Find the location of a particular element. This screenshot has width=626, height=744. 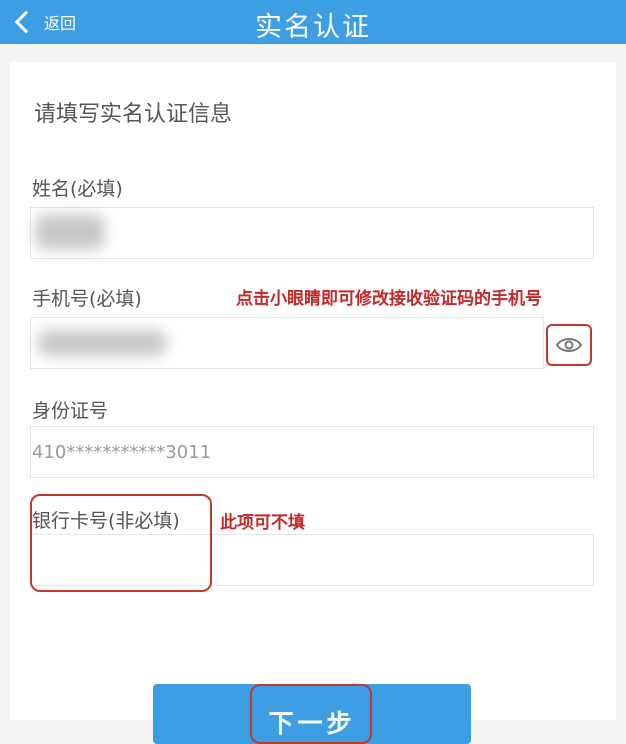

next-highlight-box is located at coordinates (311, 714).